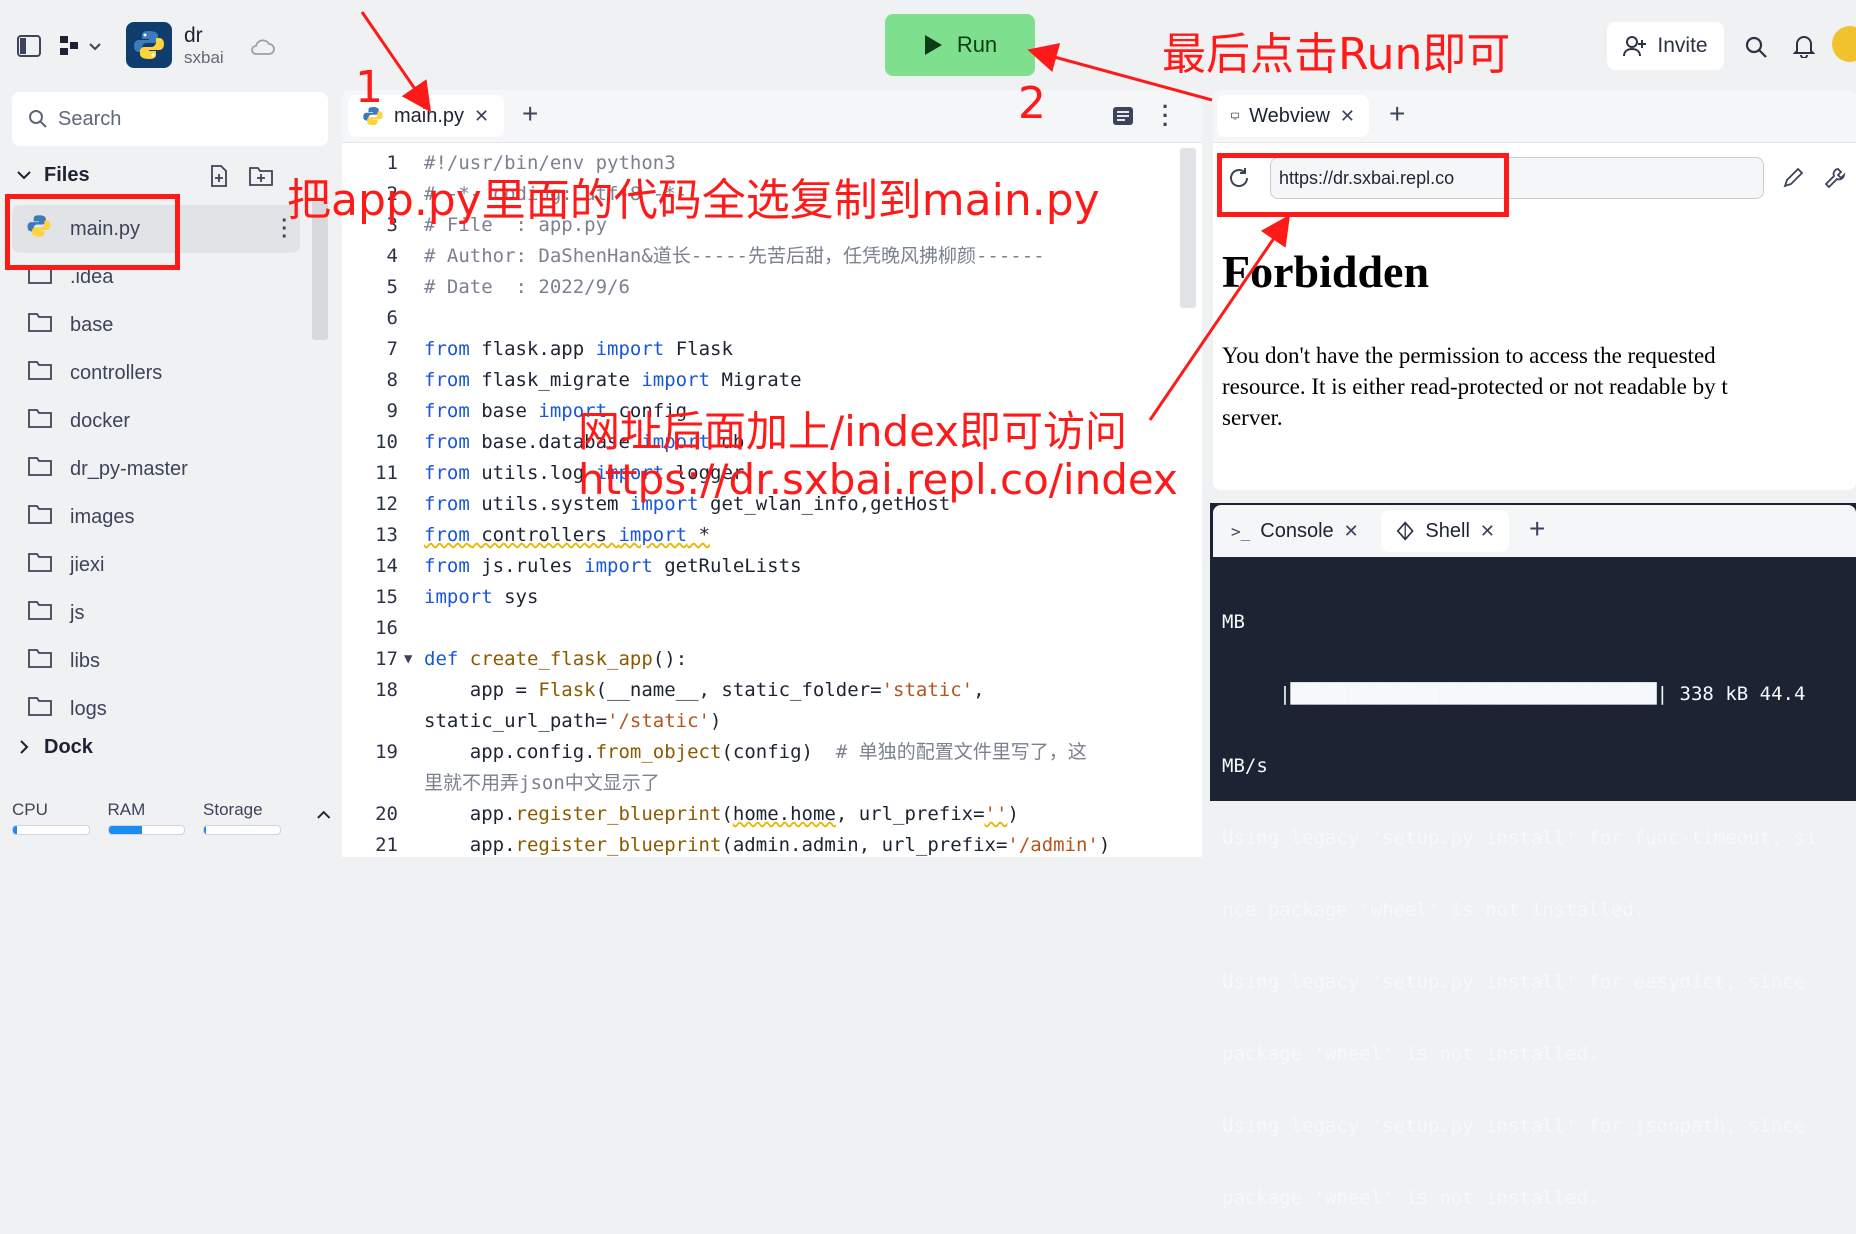 This screenshot has width=1856, height=1234. Describe the element at coordinates (1032, 103) in the screenshot. I see `step-2-label: 2` at that location.